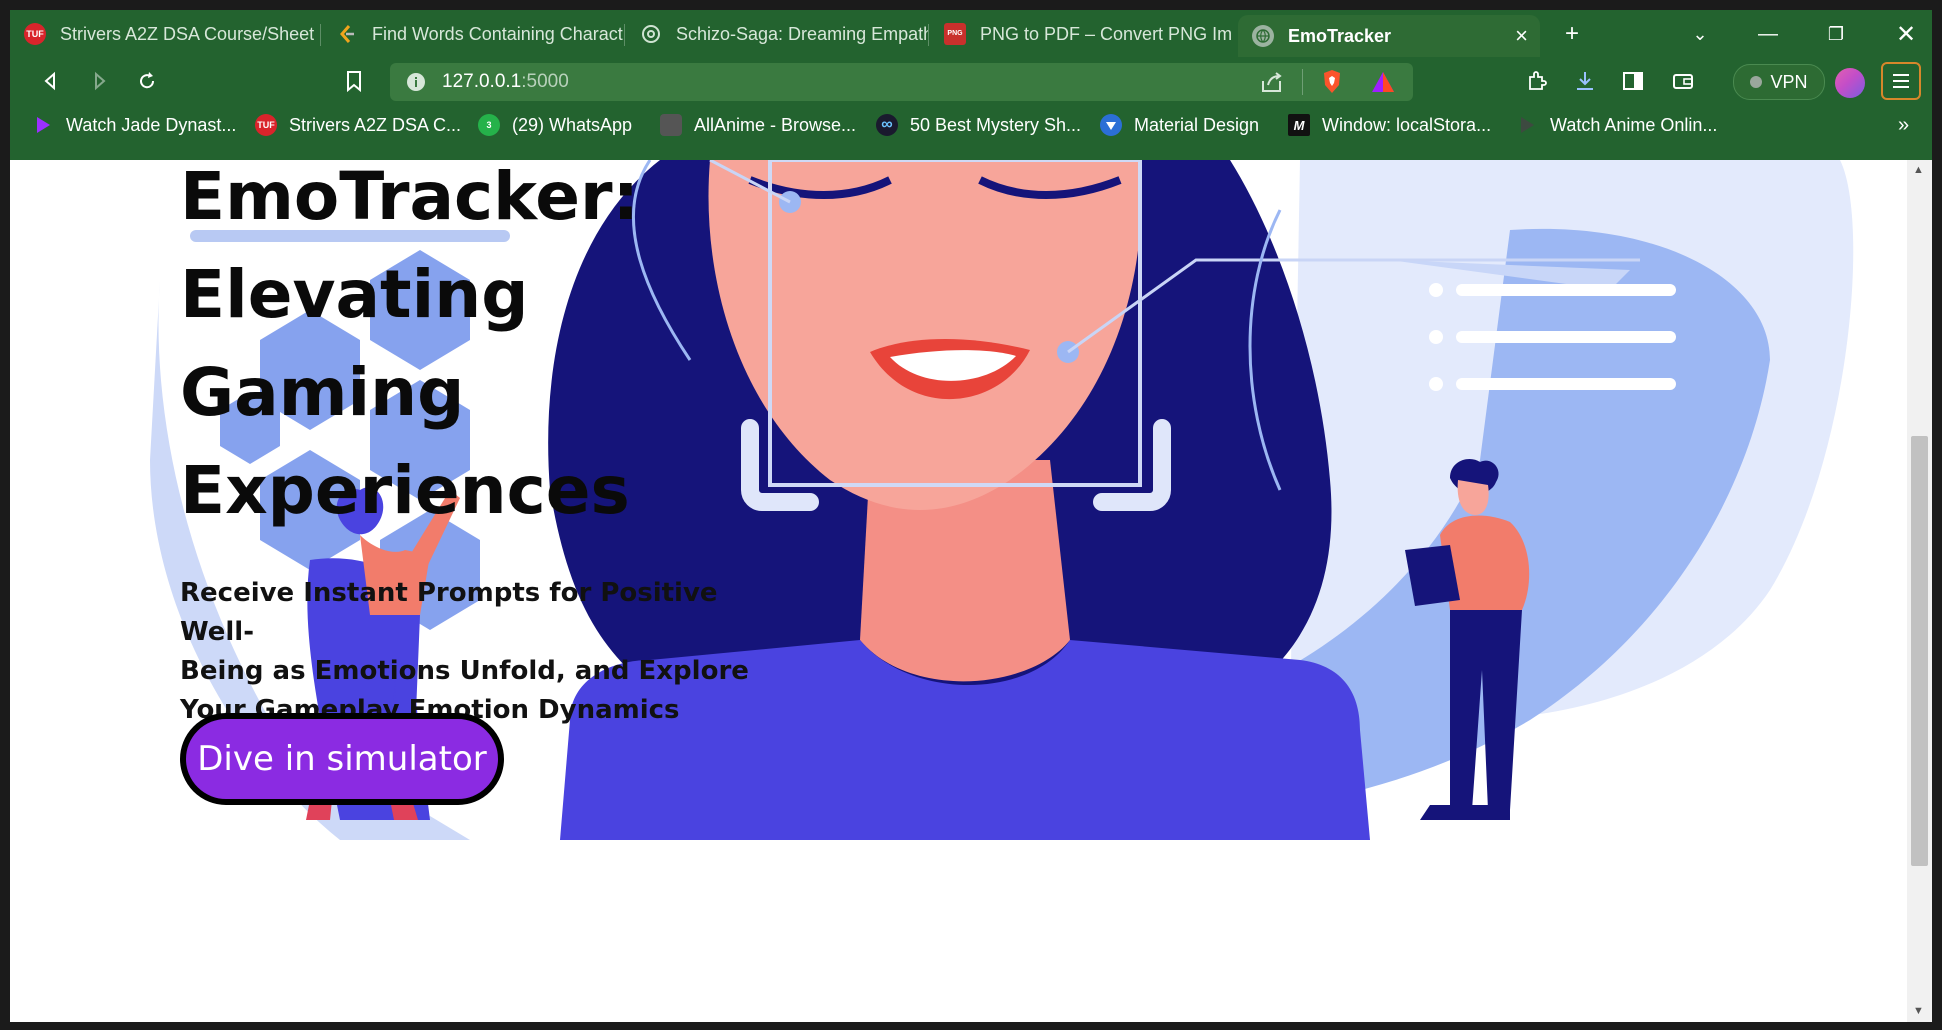 Image resolution: width=1942 pixels, height=1030 pixels. What do you see at coordinates (147, 81) in the screenshot?
I see `reload-button` at bounding box center [147, 81].